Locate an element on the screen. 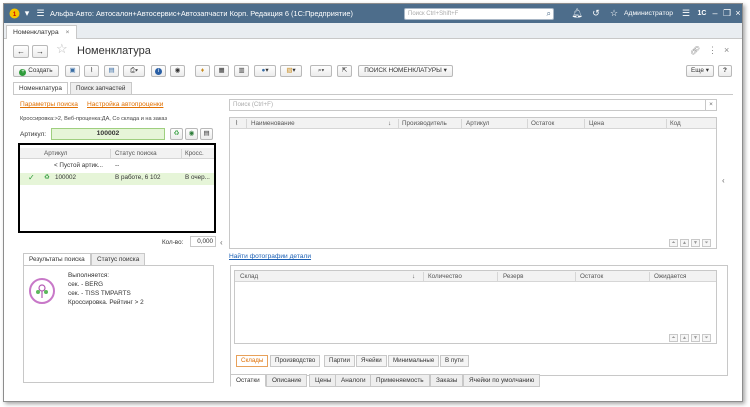 The width and height of the screenshot is (750, 407). clear-search-icon: × is located at coordinates (710, 105).